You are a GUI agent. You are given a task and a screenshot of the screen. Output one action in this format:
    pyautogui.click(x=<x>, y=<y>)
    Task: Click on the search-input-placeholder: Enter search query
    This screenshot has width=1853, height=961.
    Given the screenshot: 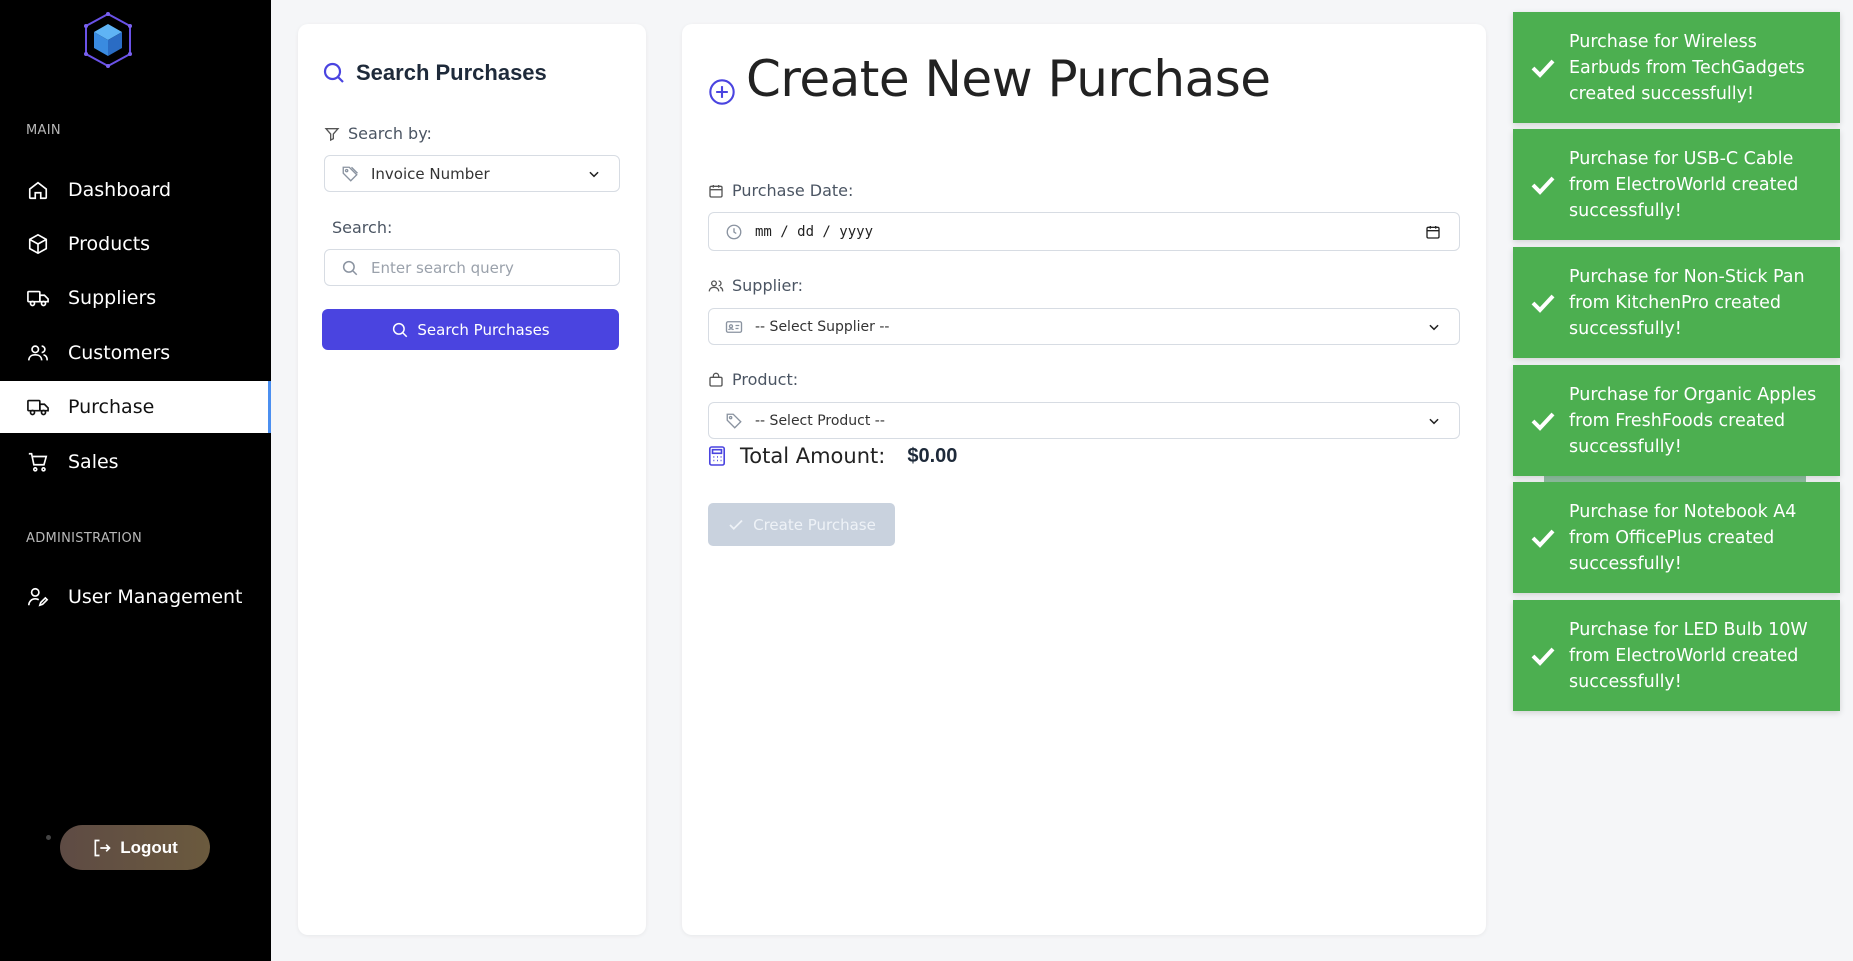 What is the action you would take?
    pyautogui.click(x=442, y=267)
    